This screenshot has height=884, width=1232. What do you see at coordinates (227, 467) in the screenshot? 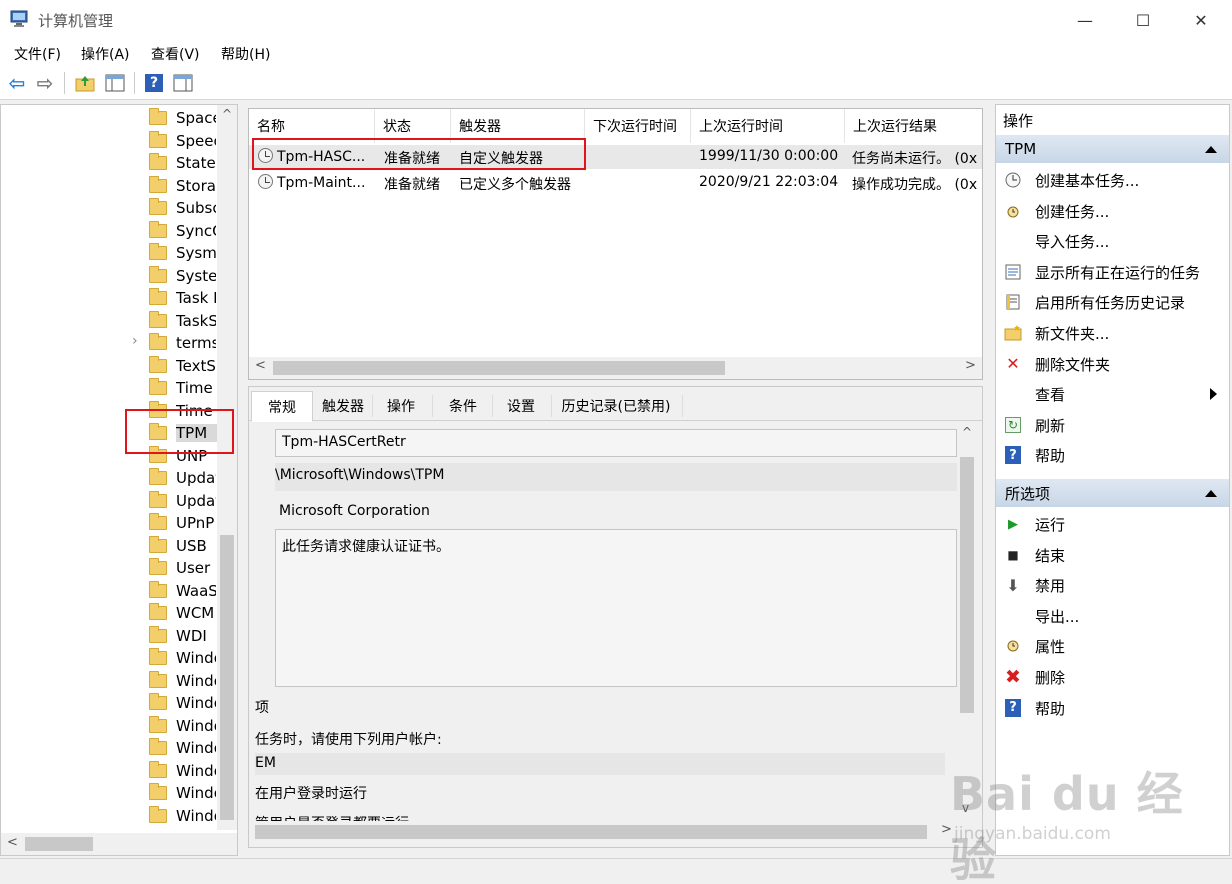
I see `tree-vertical-scrollbar: ^` at bounding box center [227, 467].